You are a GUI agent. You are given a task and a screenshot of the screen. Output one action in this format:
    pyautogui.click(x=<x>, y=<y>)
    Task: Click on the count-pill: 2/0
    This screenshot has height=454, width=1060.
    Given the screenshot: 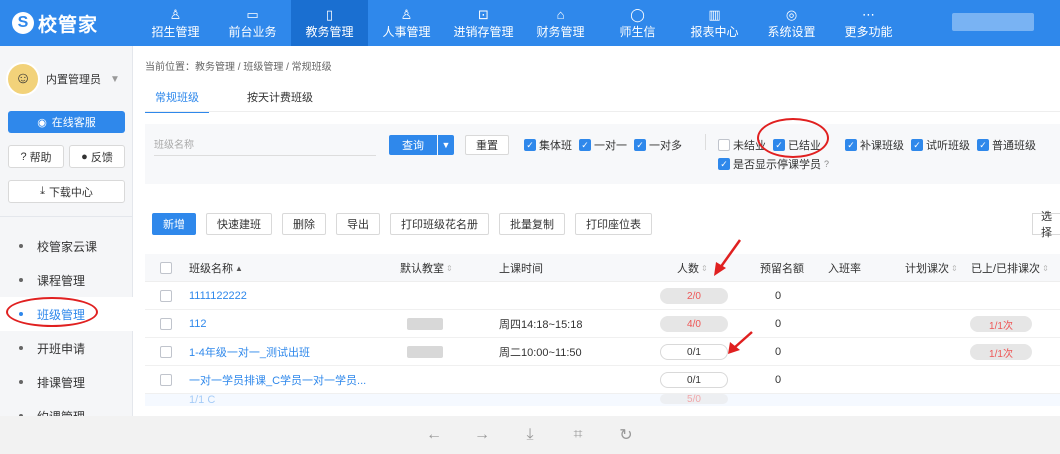 What is the action you would take?
    pyautogui.click(x=694, y=296)
    